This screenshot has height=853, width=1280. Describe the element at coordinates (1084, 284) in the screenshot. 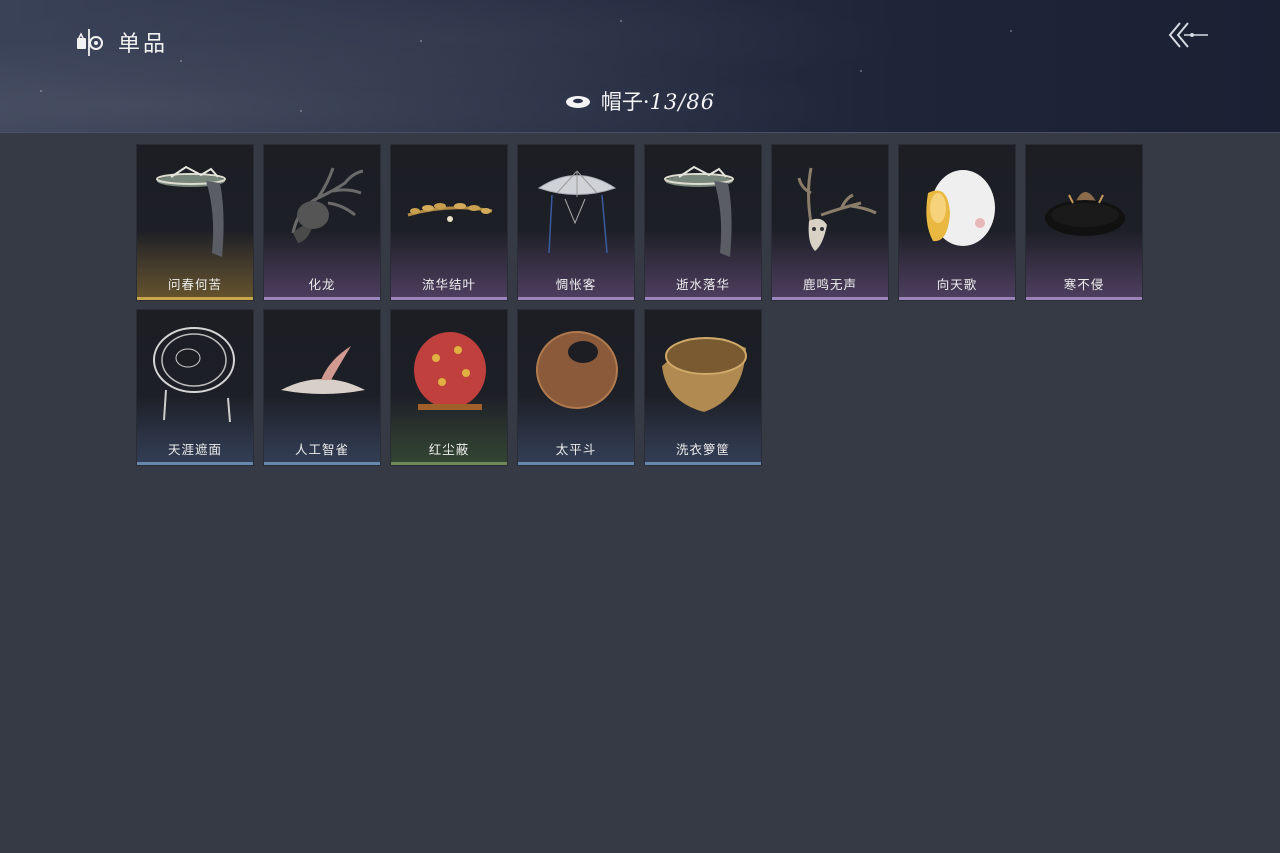

I see `item-name: 寒不侵` at that location.